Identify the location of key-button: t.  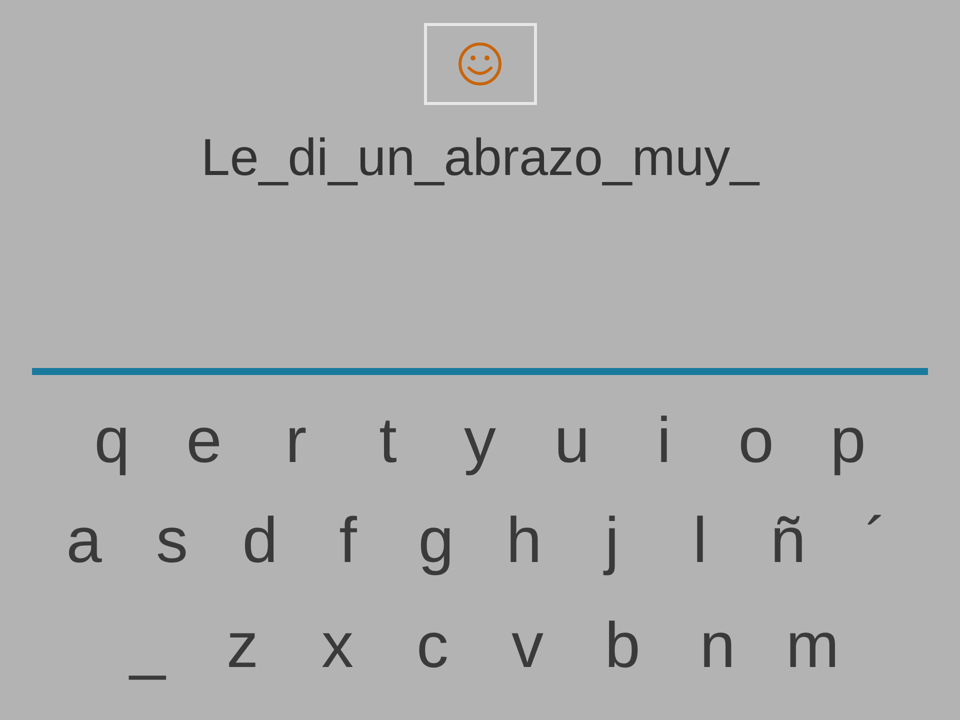
(388, 440).